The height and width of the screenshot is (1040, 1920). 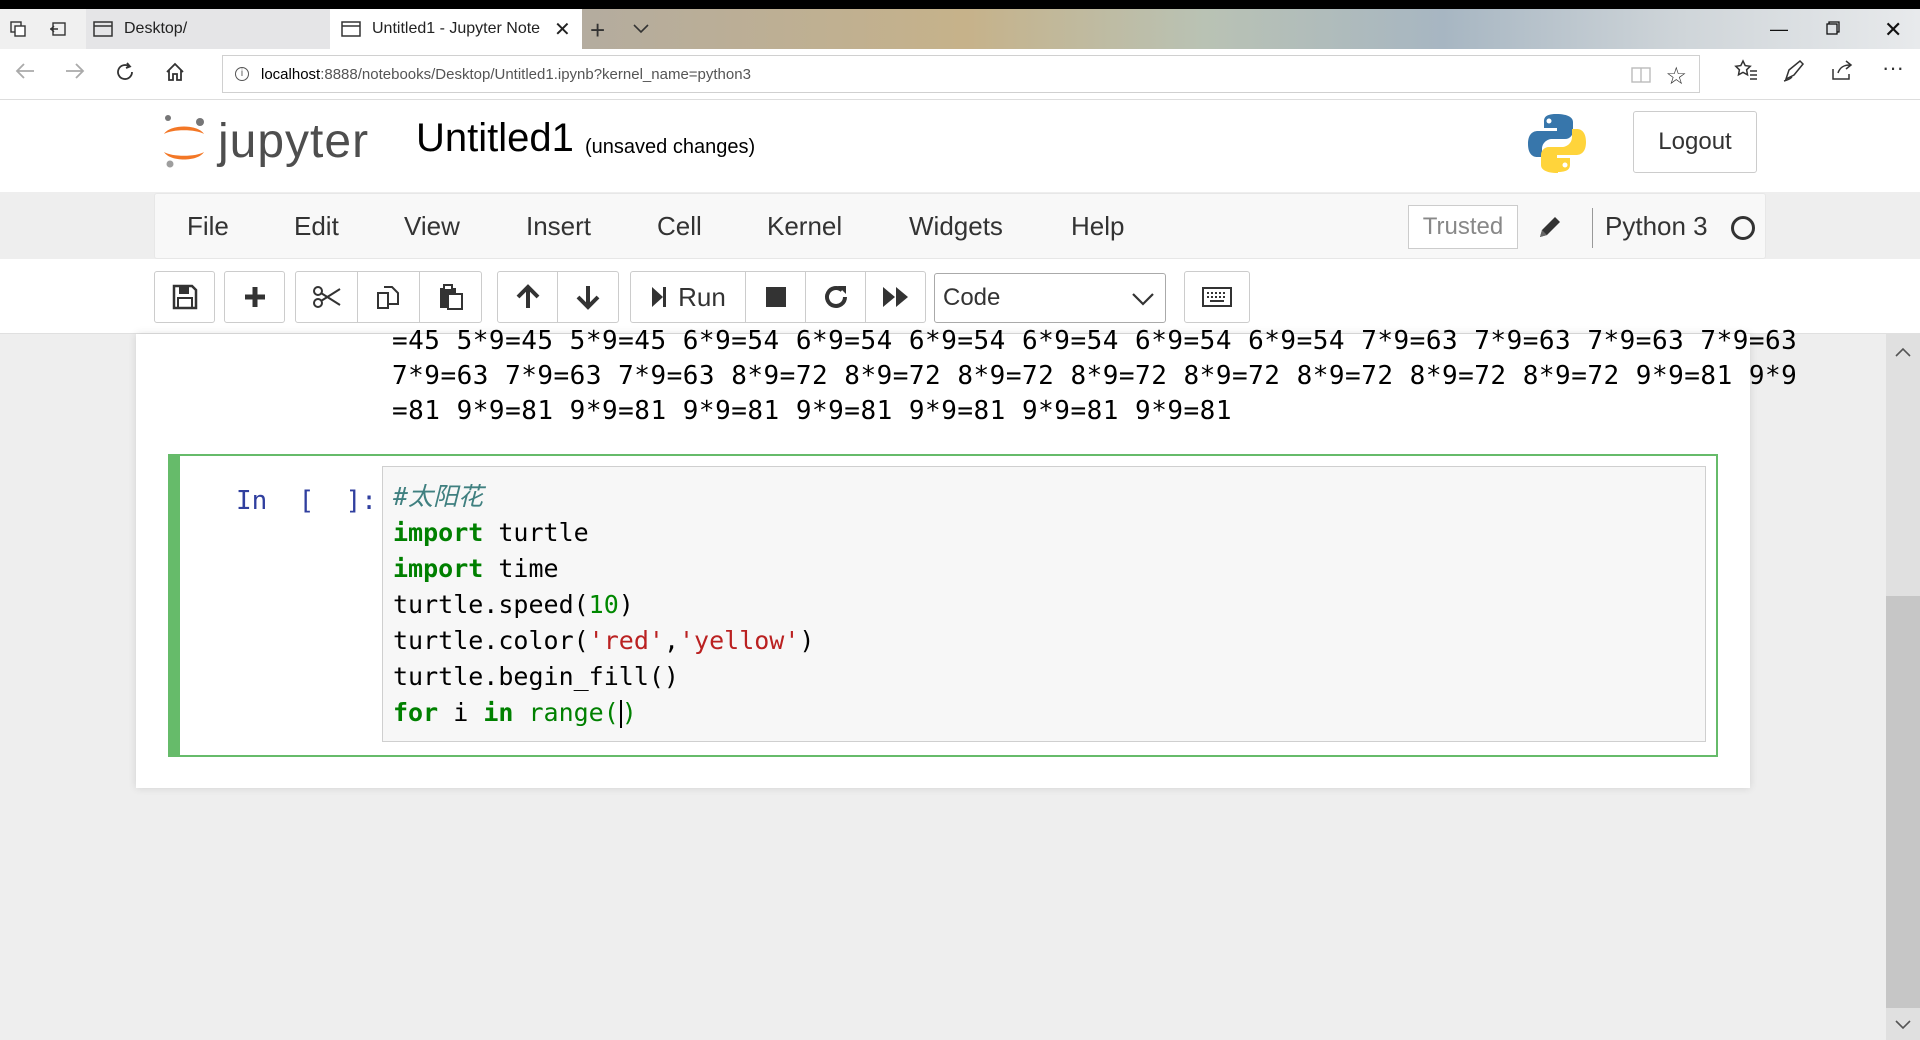 I want to click on menu-file: File, so click(x=208, y=226).